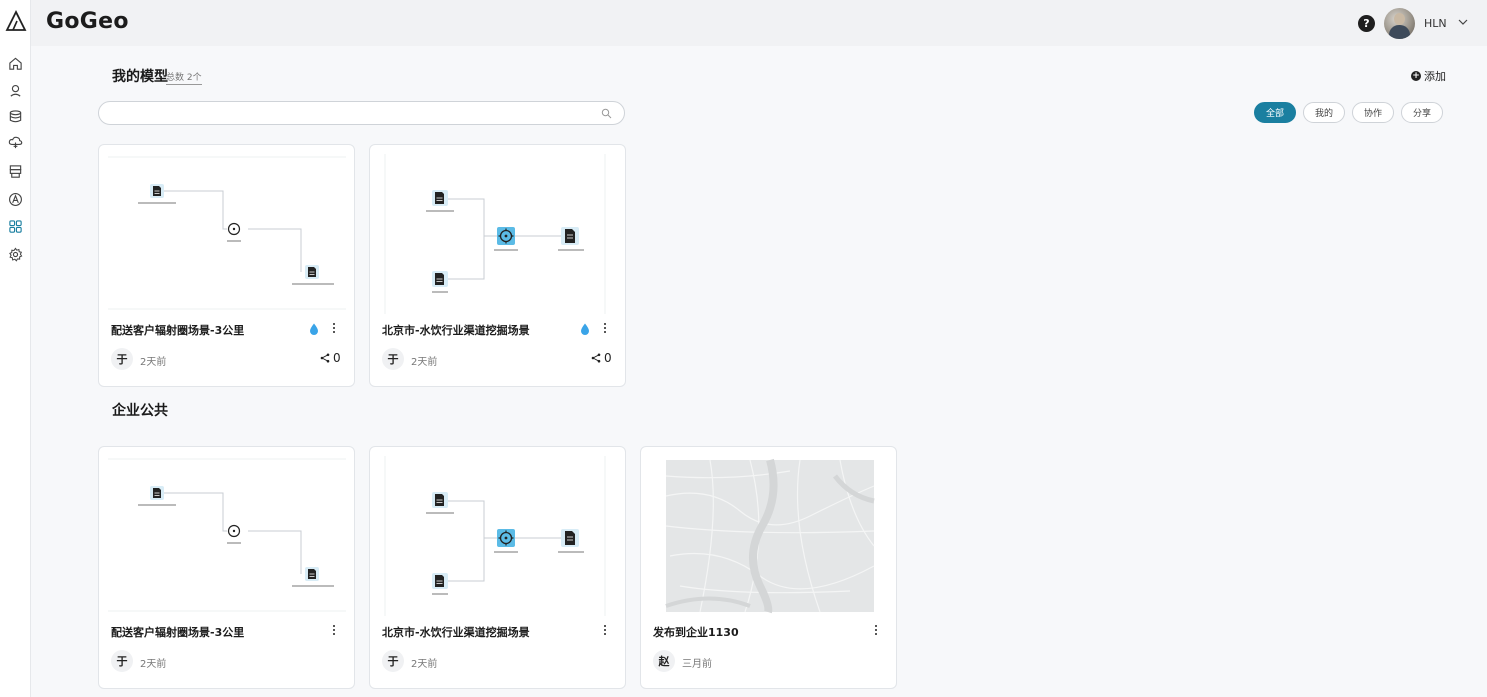  I want to click on model-card: 发布到企业1130 赵 三月前, so click(768, 567).